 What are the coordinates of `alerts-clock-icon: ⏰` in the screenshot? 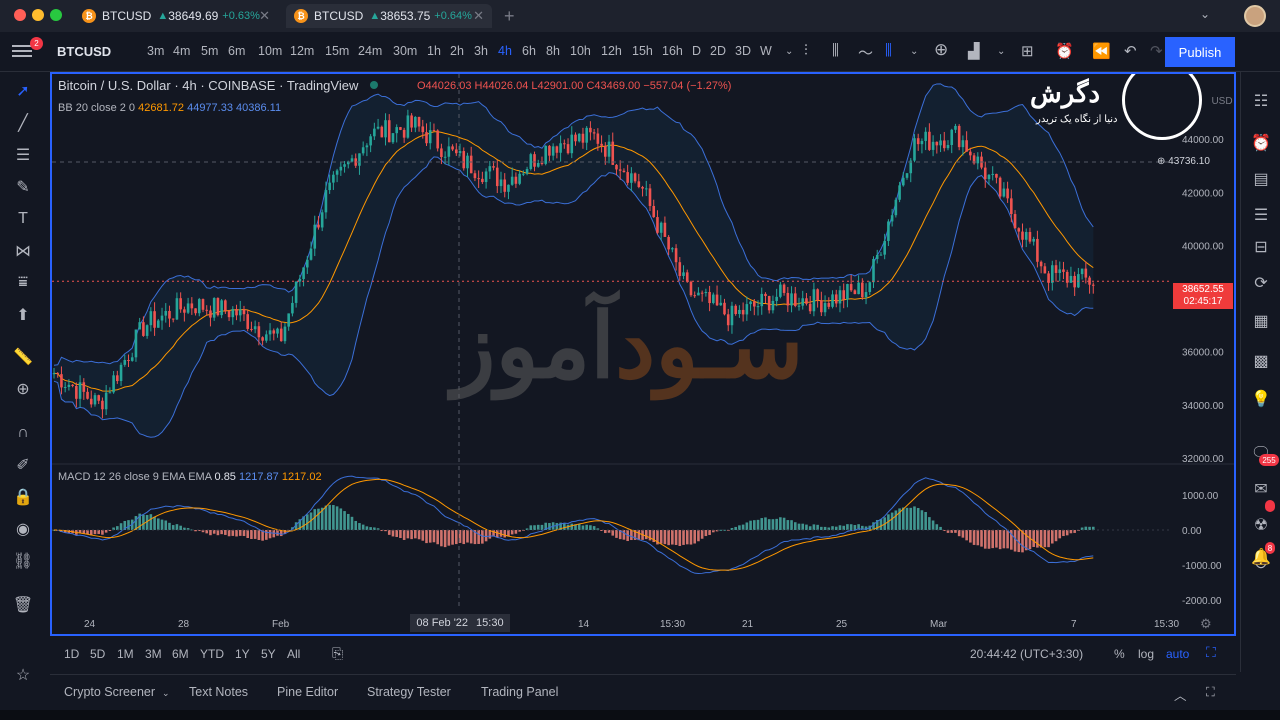 It's located at (1261, 143).